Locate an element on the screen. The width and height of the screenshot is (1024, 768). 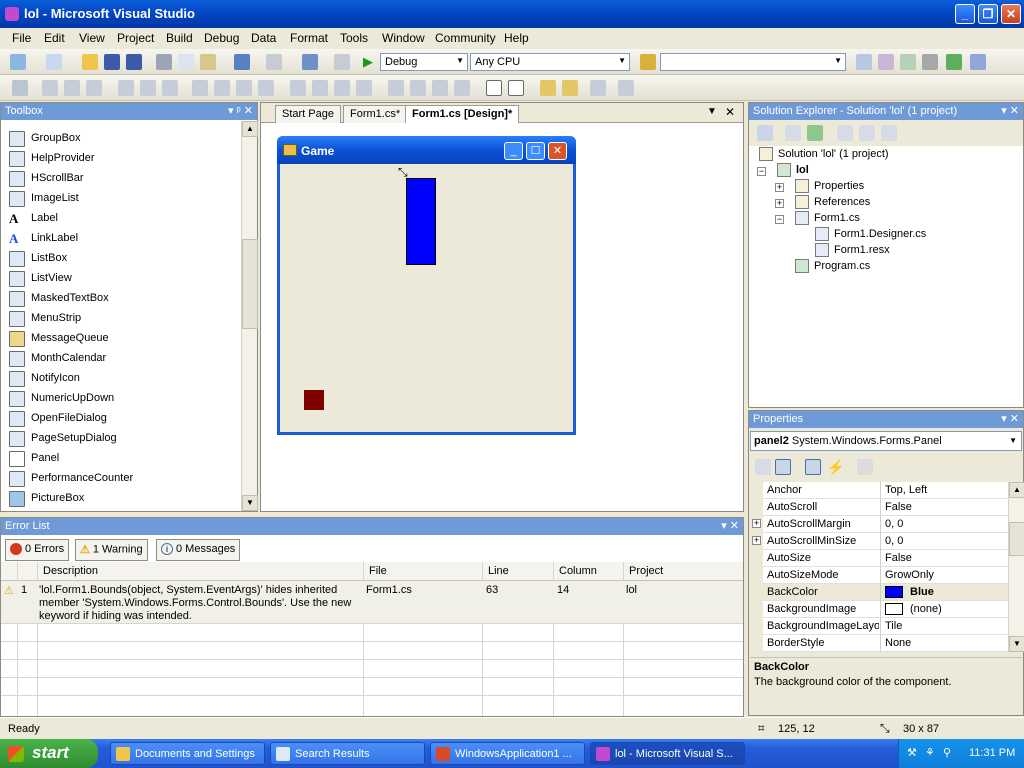
align-centers-icon is located at coordinates (72, 88).